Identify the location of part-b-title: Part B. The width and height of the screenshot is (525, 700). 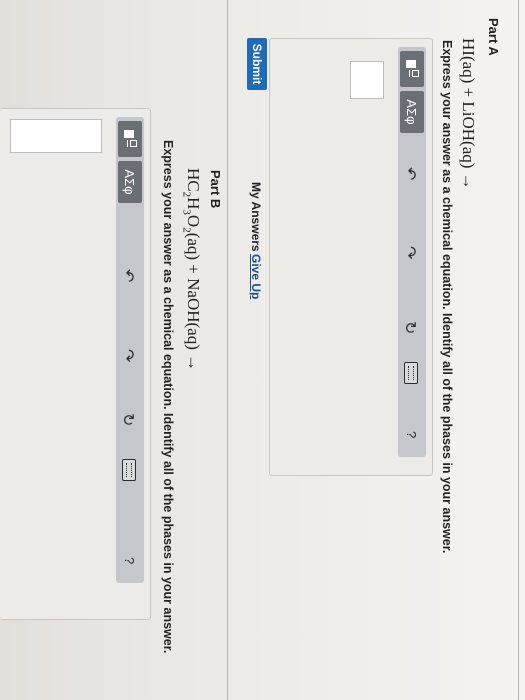
(215, 189).